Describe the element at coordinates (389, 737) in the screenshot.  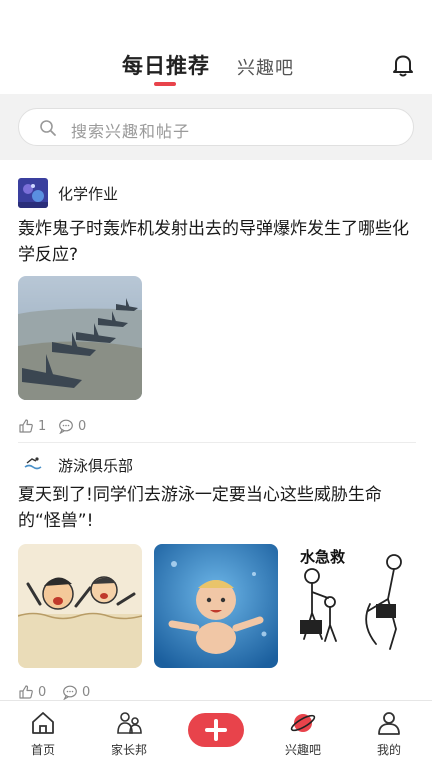
I see `nav-profile: 我的` at that location.